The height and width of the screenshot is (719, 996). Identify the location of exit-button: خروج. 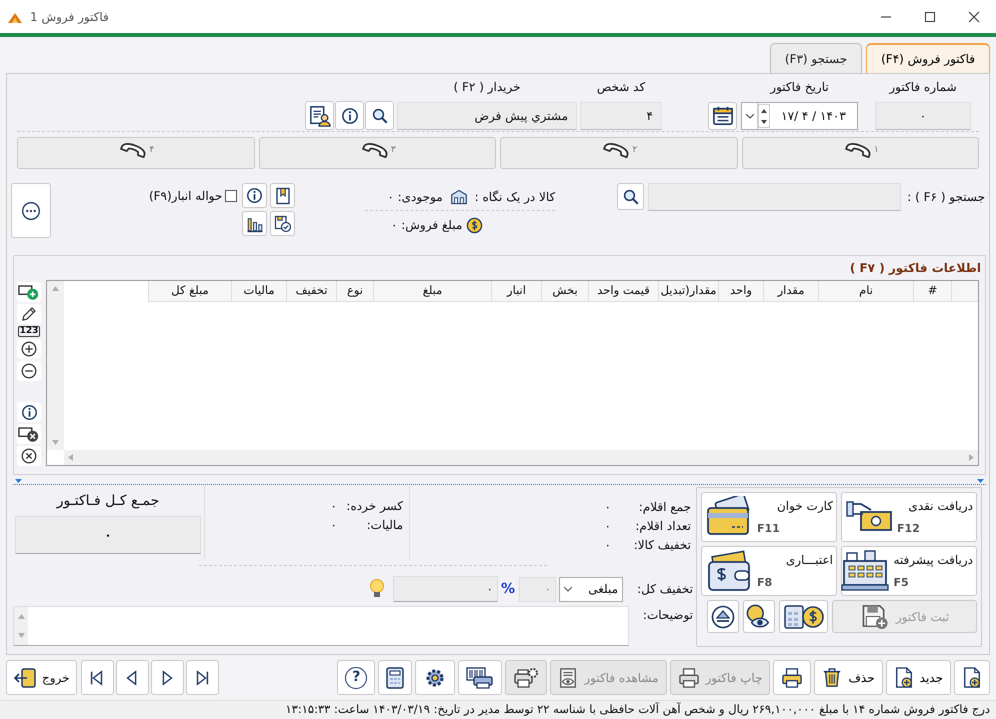
(41, 677).